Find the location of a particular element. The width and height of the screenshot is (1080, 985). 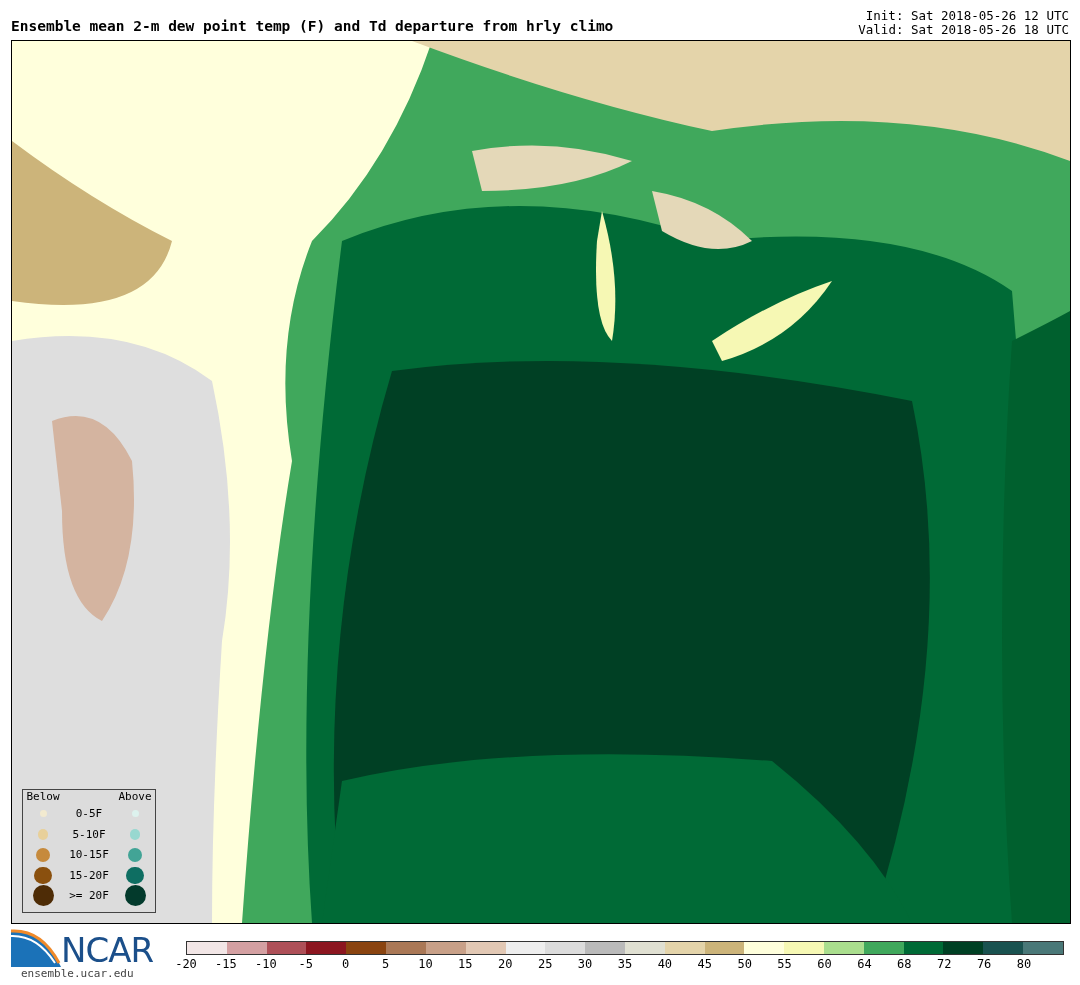

swoosh-icon is located at coordinates (36, 947).